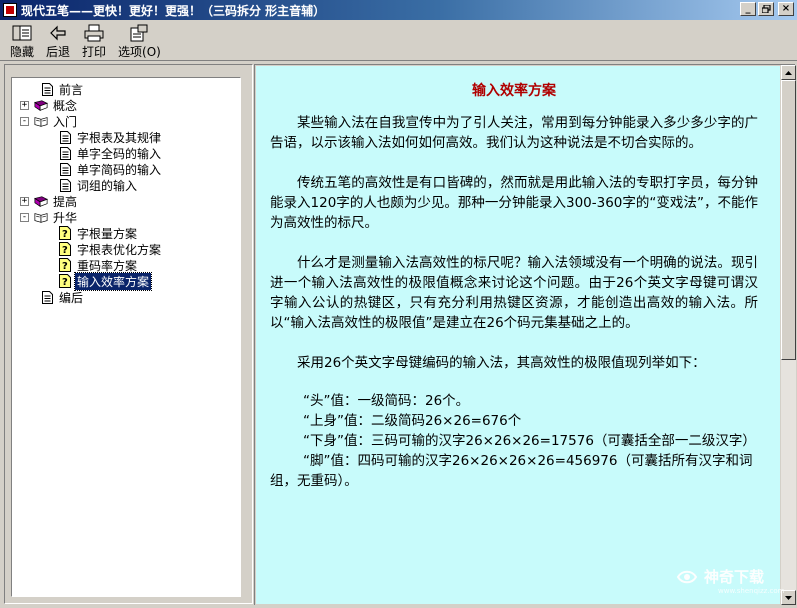  Describe the element at coordinates (49, 201) in the screenshot. I see `tree-item-improve: + 提高` at that location.